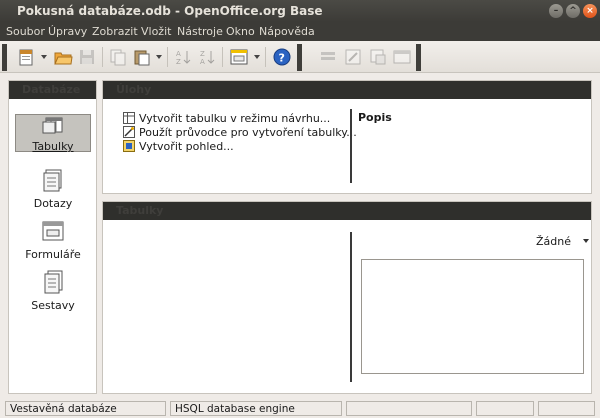 The width and height of the screenshot is (600, 418). Describe the element at coordinates (378, 57) in the screenshot. I see `rename-icon` at that location.